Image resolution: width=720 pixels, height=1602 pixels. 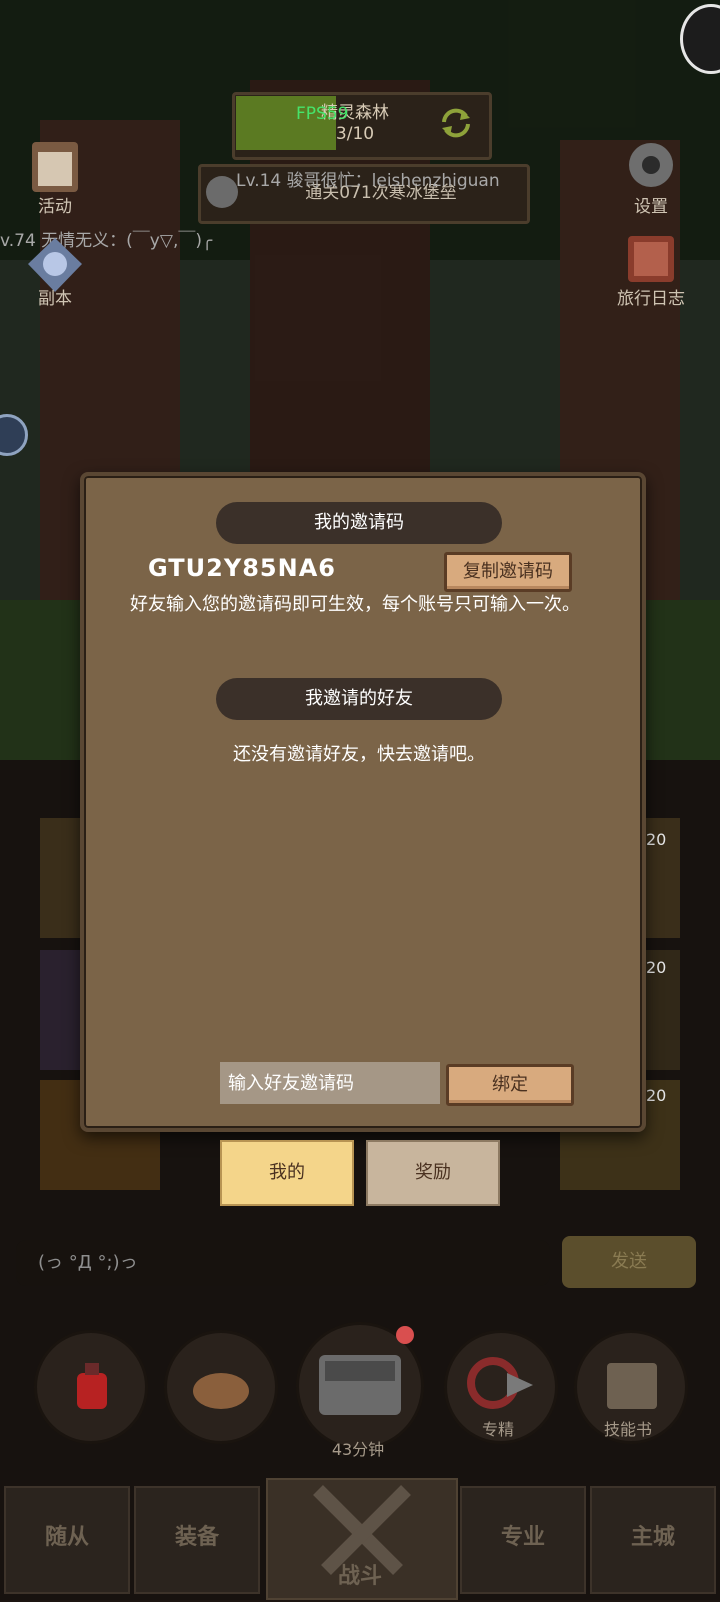 What do you see at coordinates (523, 1540) in the screenshot?
I see `nav-profession: 专业` at bounding box center [523, 1540].